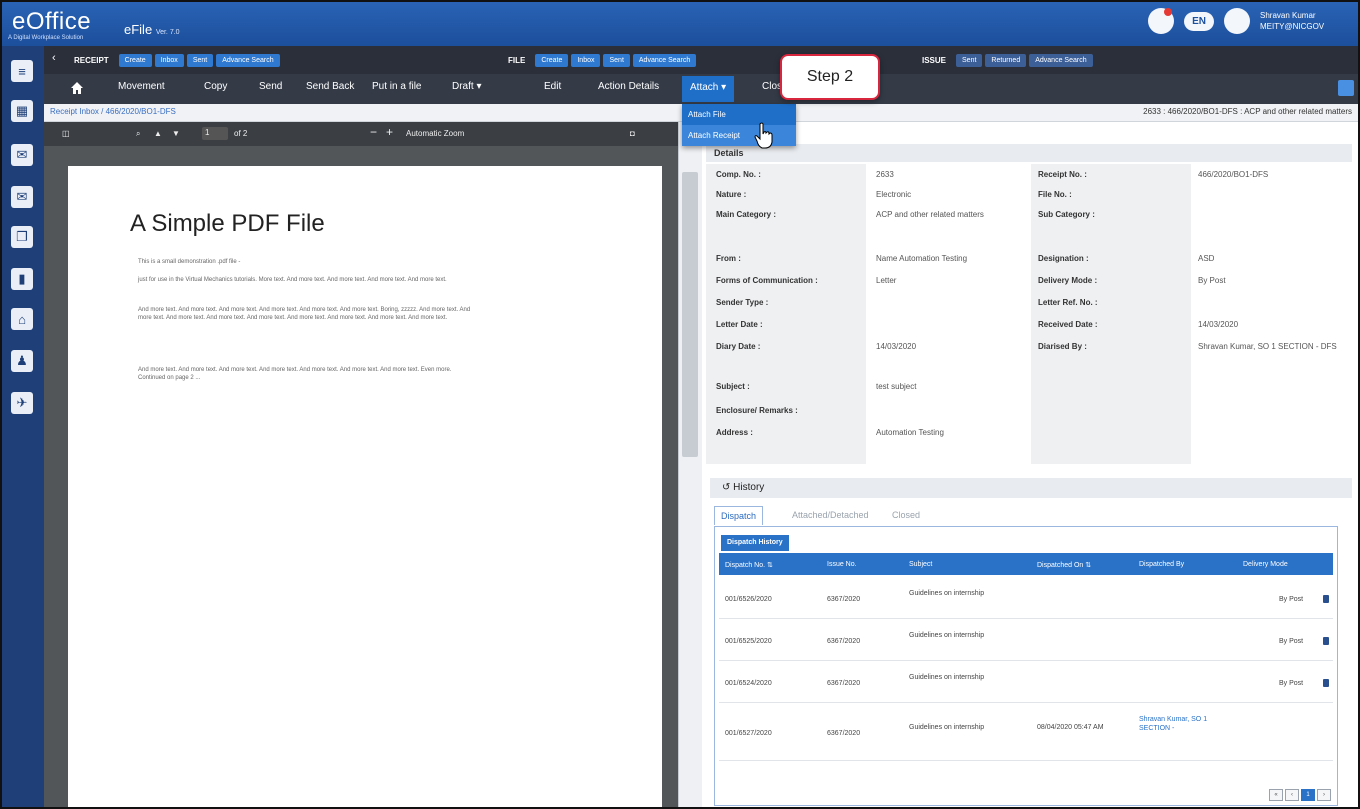 Image resolution: width=1360 pixels, height=809 pixels. What do you see at coordinates (1184, 724) in the screenshot?
I see `dispatched-by-link: Shravan Kumar, SO 1 SECTION -` at bounding box center [1184, 724].